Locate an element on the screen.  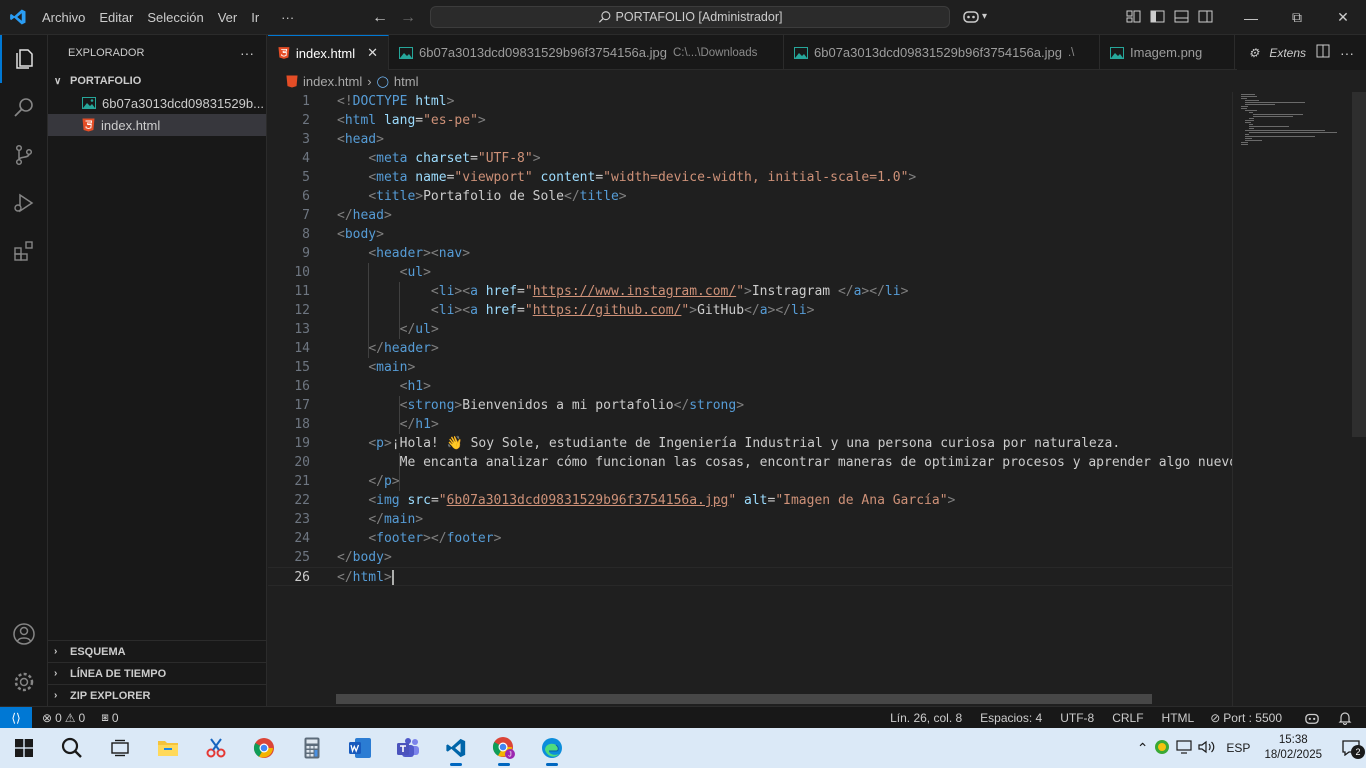
minimize-button: — is located at coordinates (1251, 17).